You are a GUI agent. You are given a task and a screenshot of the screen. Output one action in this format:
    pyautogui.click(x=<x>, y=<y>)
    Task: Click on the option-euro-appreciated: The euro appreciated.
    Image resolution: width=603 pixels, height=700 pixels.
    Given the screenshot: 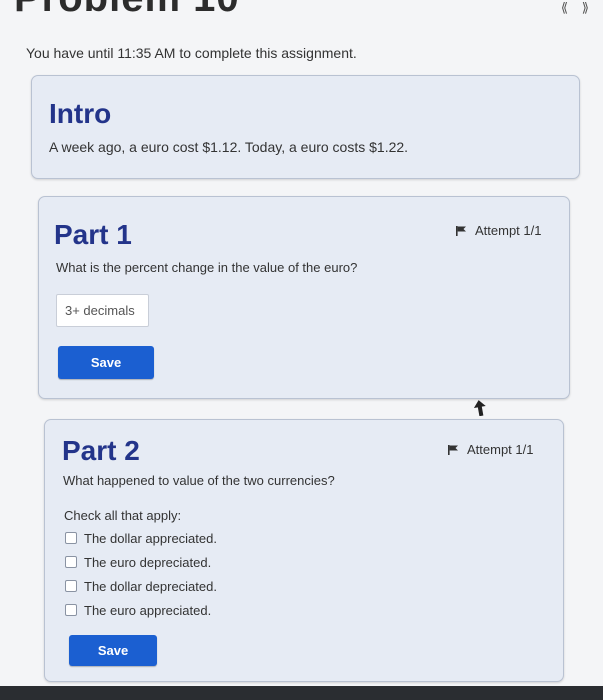 What is the action you would take?
    pyautogui.click(x=141, y=610)
    